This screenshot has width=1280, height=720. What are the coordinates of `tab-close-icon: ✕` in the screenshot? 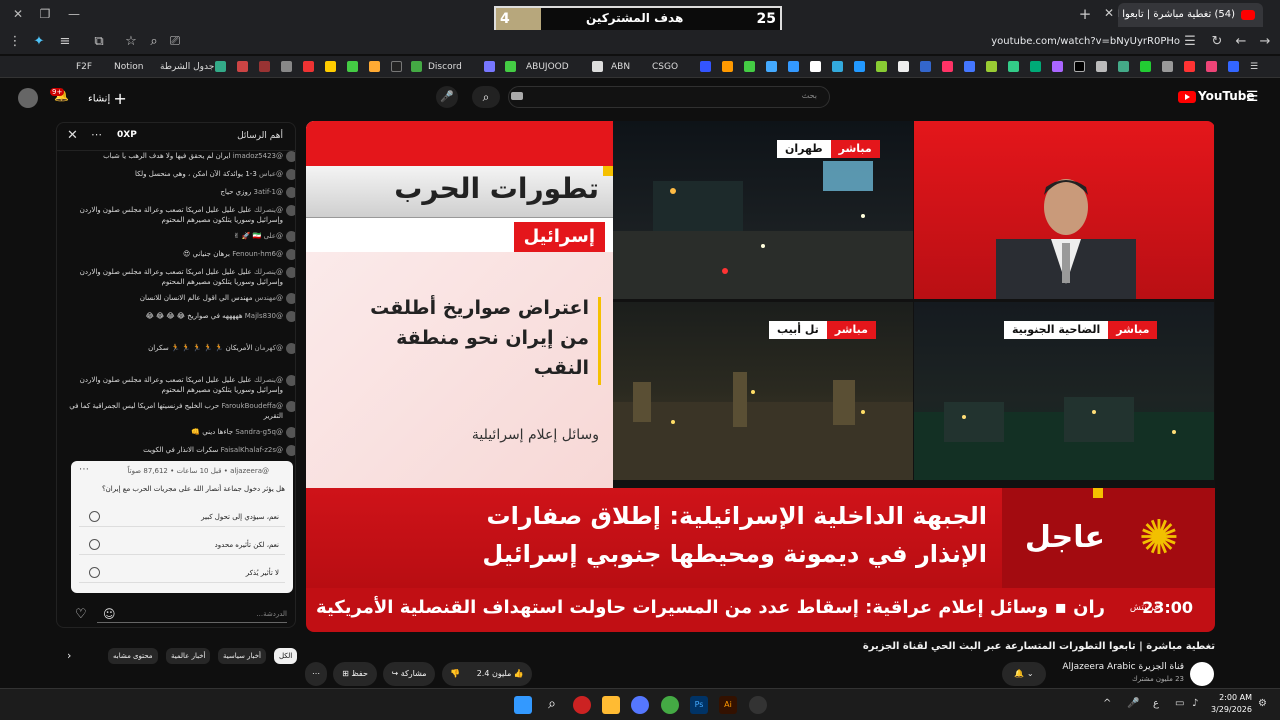 It's located at (1109, 13).